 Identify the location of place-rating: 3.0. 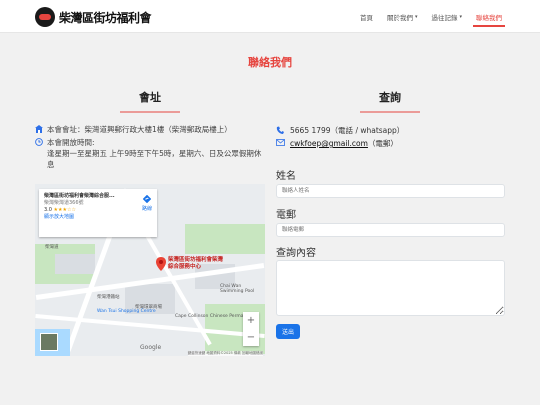
(48, 210).